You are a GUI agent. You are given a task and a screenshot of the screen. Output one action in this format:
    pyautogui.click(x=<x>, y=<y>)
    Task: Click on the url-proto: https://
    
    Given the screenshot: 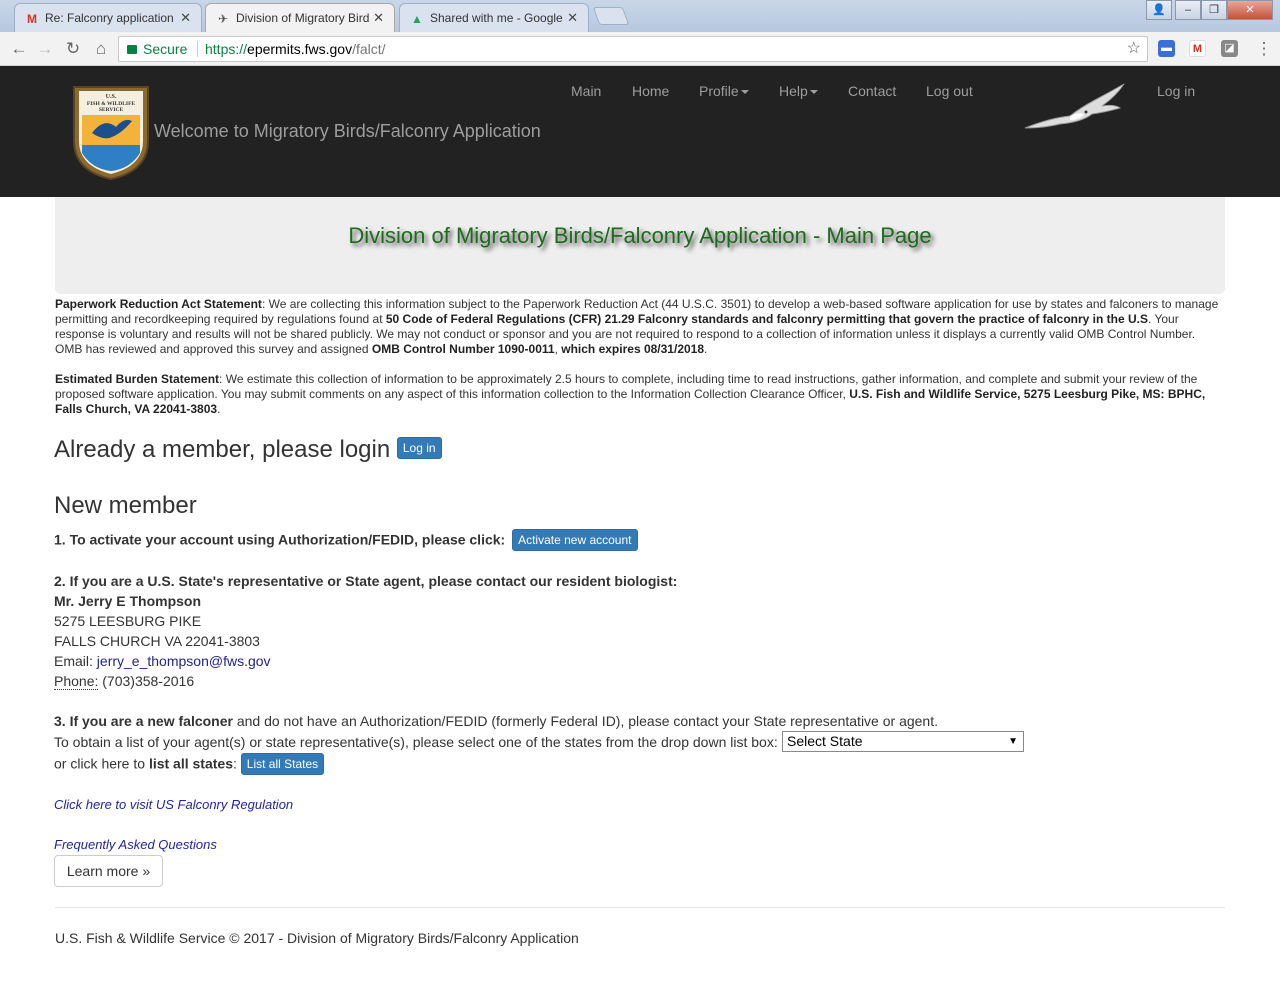 What is the action you would take?
    pyautogui.click(x=226, y=49)
    